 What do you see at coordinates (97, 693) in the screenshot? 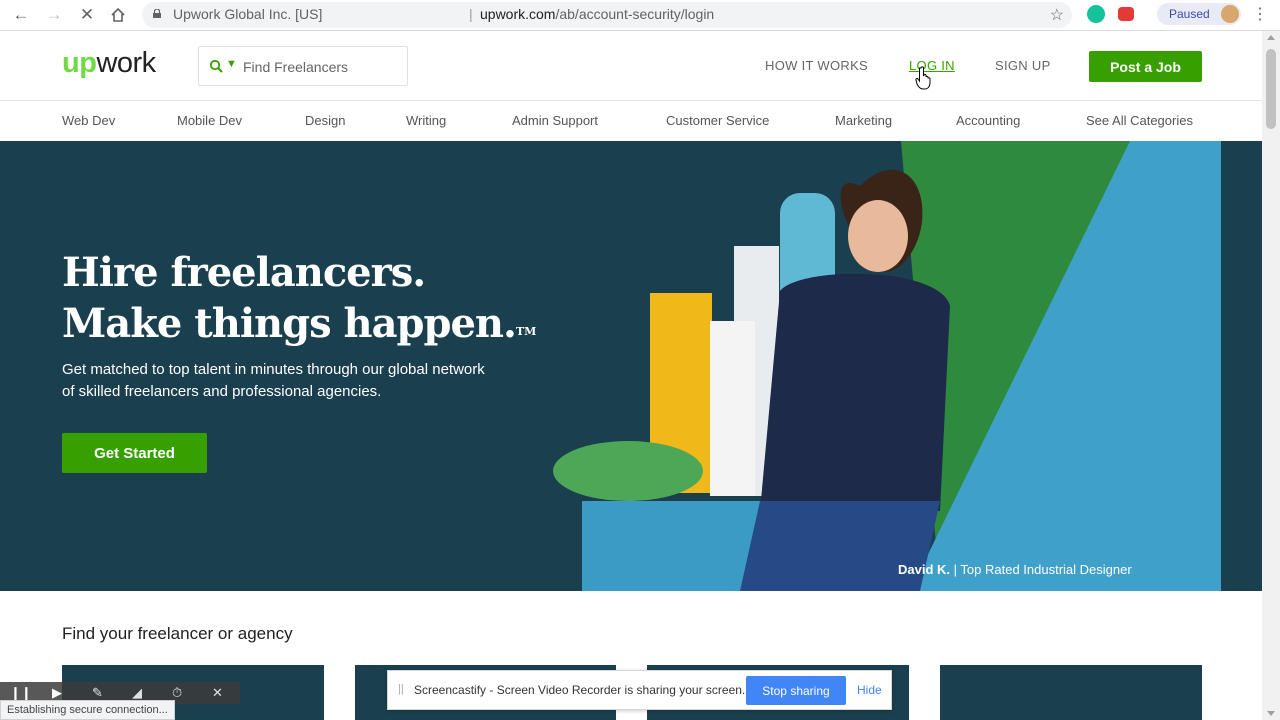
I see `pen-icon: ✎` at bounding box center [97, 693].